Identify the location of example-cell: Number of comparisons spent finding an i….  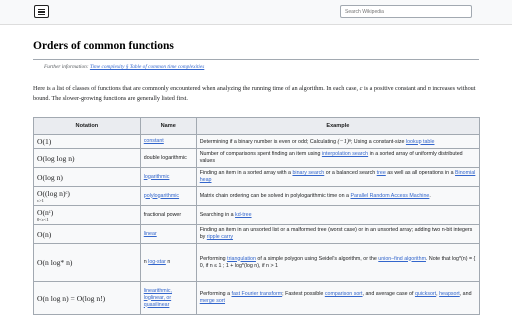
(338, 158).